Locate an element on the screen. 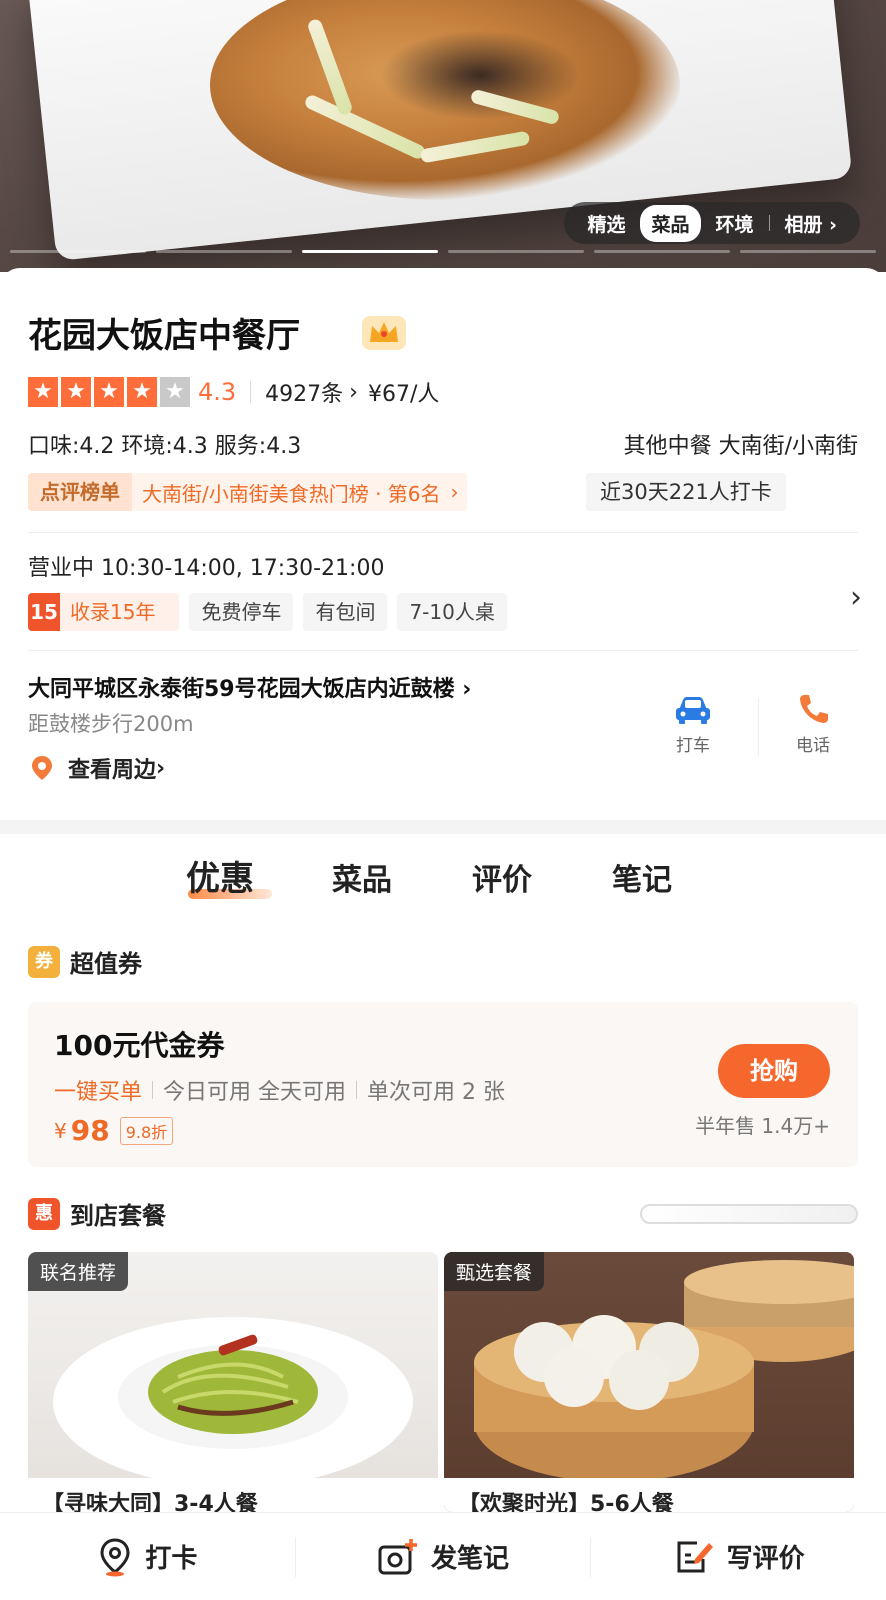  post-note-button: 发笔记 is located at coordinates (443, 1557).